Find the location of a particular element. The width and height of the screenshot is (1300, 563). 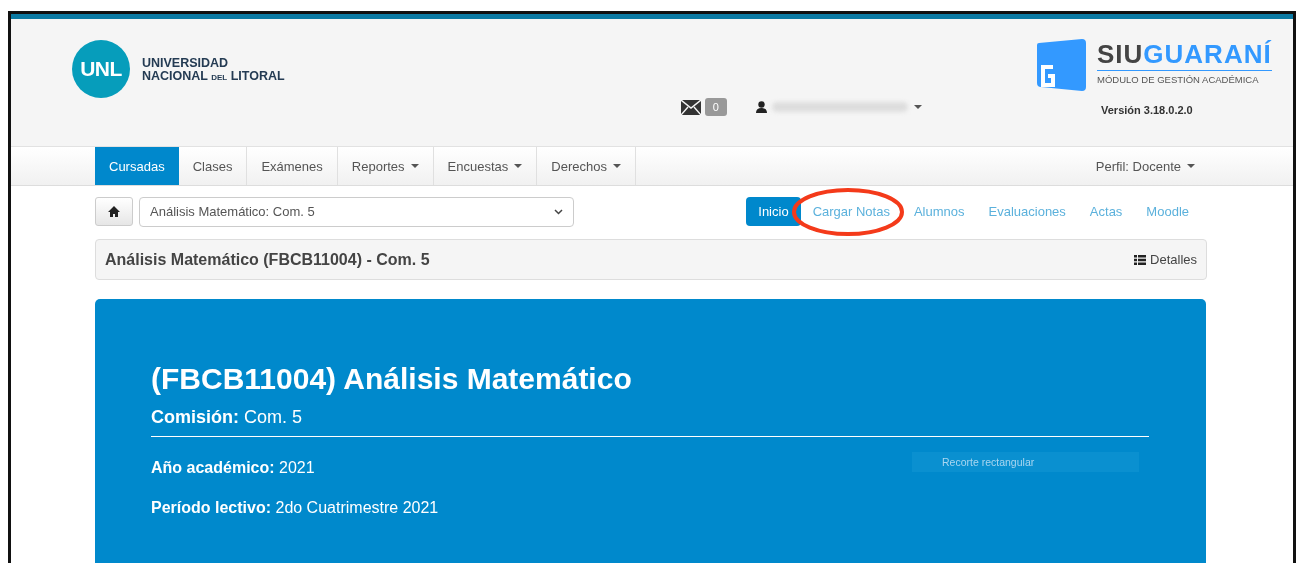

product-name: SIUGUARANÍ is located at coordinates (1184, 55).